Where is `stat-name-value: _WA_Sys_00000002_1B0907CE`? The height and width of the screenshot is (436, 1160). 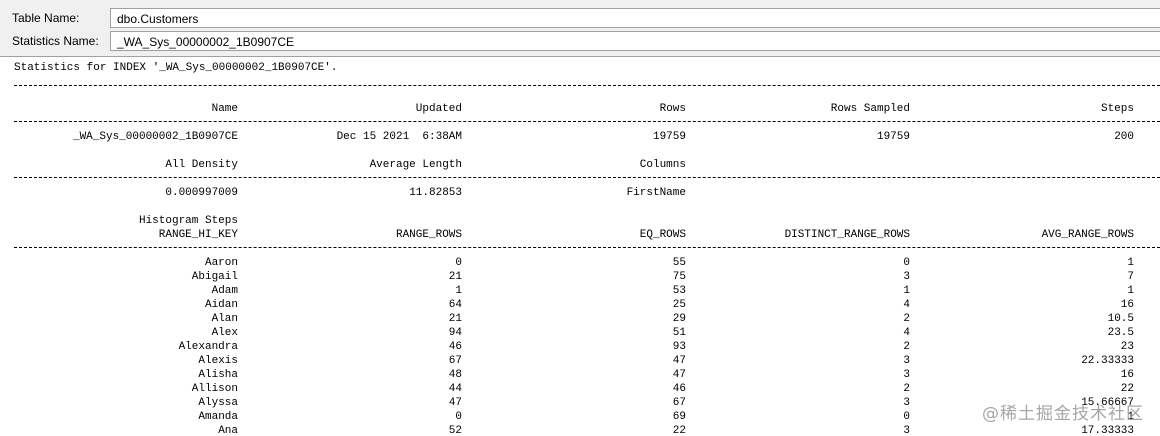 stat-name-value: _WA_Sys_00000002_1B0907CE is located at coordinates (155, 137).